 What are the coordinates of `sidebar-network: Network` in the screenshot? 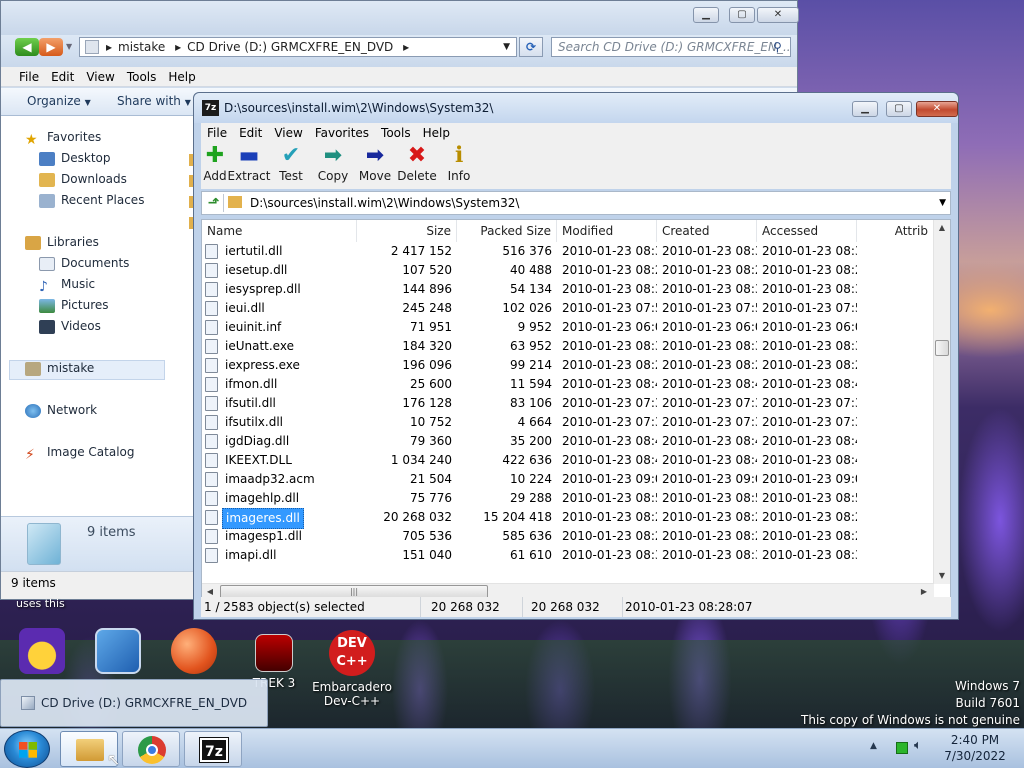 It's located at (61, 410).